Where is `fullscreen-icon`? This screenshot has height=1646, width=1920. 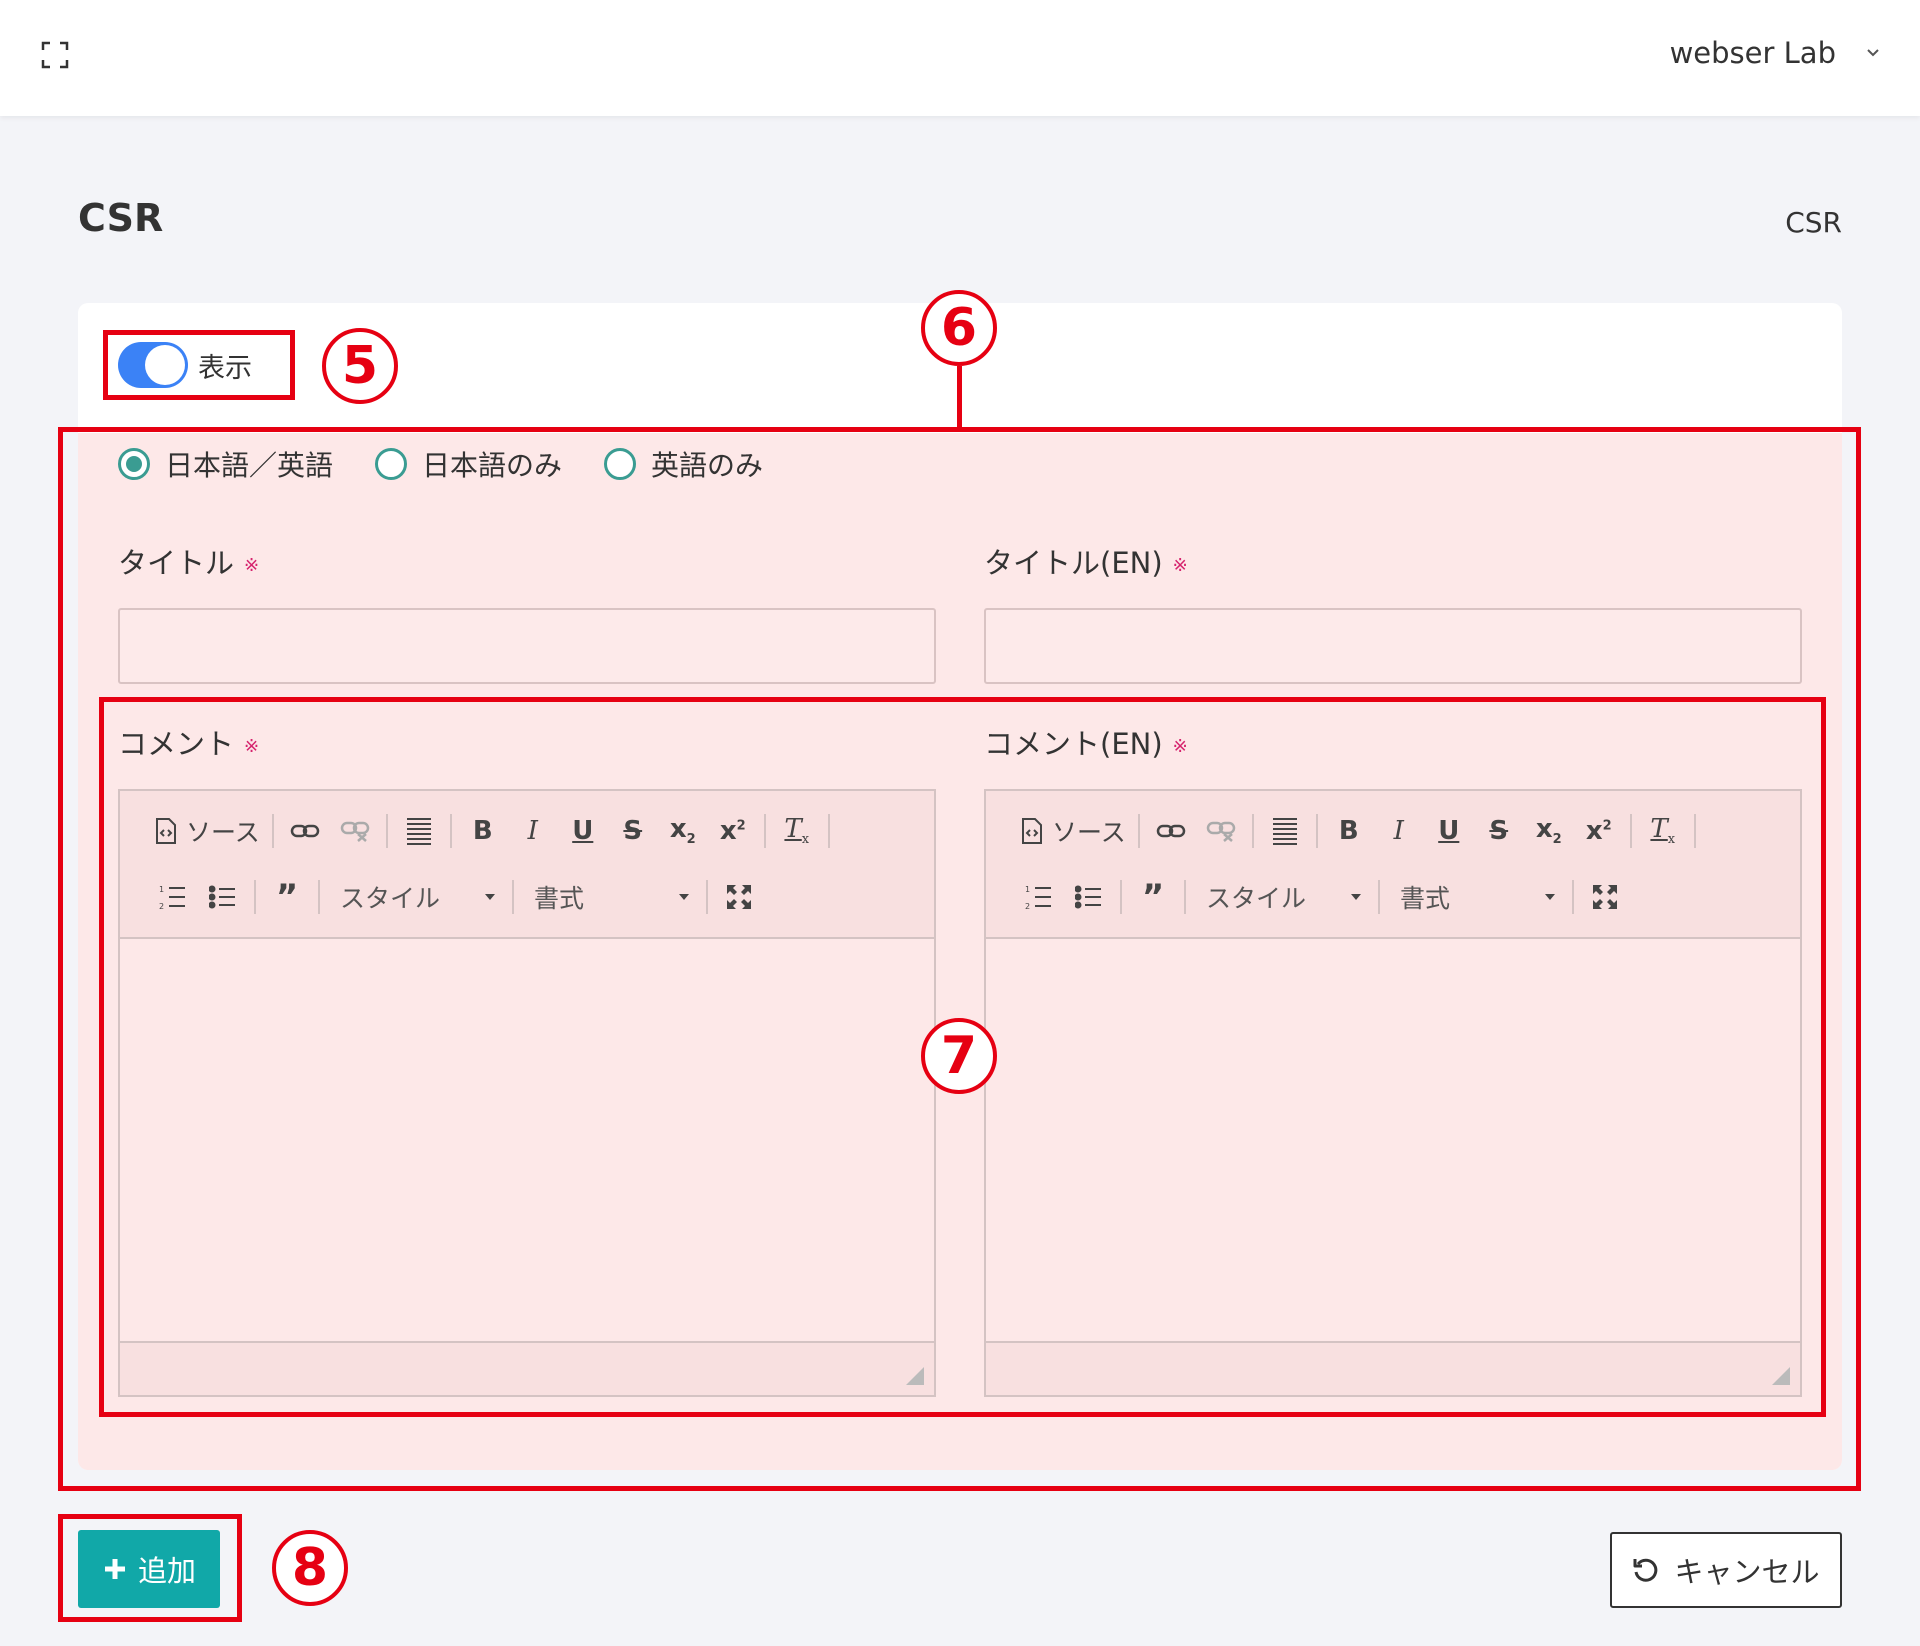 fullscreen-icon is located at coordinates (55, 55).